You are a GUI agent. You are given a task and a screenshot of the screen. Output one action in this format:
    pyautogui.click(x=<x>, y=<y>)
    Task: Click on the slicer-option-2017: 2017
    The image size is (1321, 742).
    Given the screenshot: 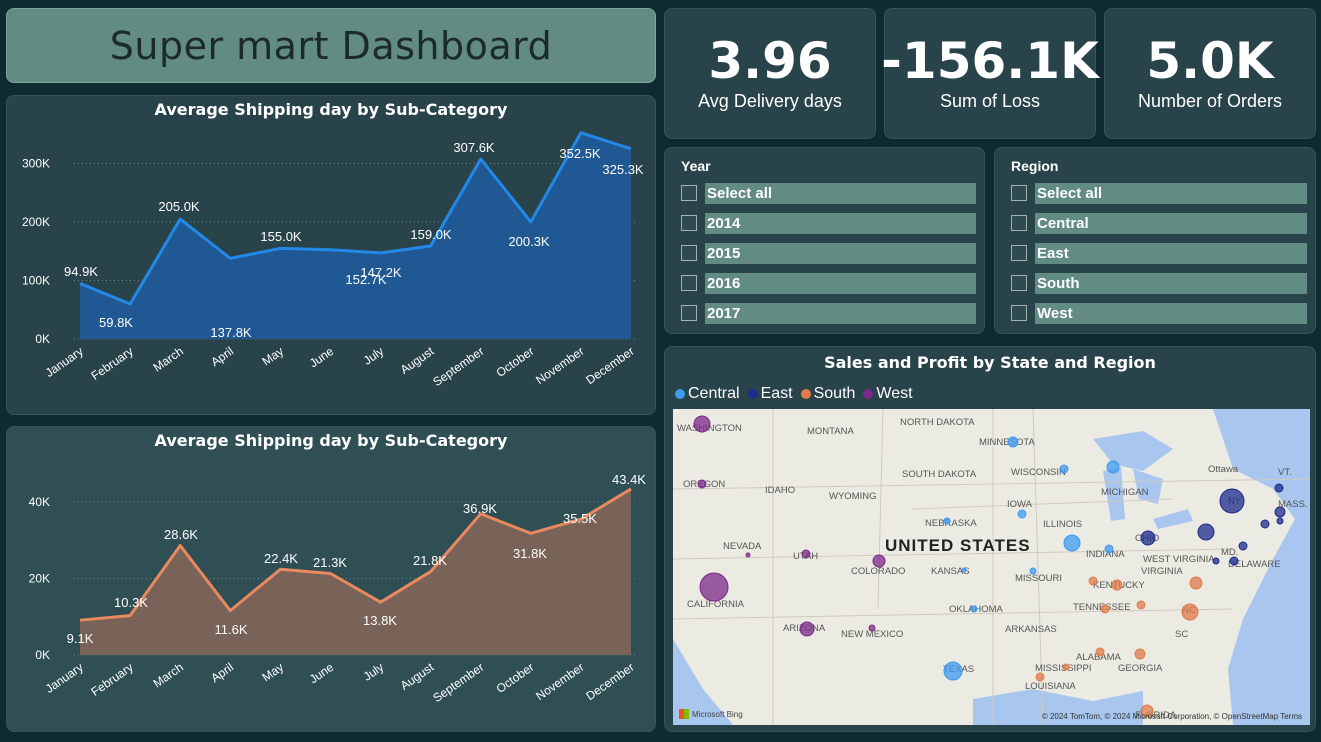 What is the action you would take?
    pyautogui.click(x=828, y=313)
    